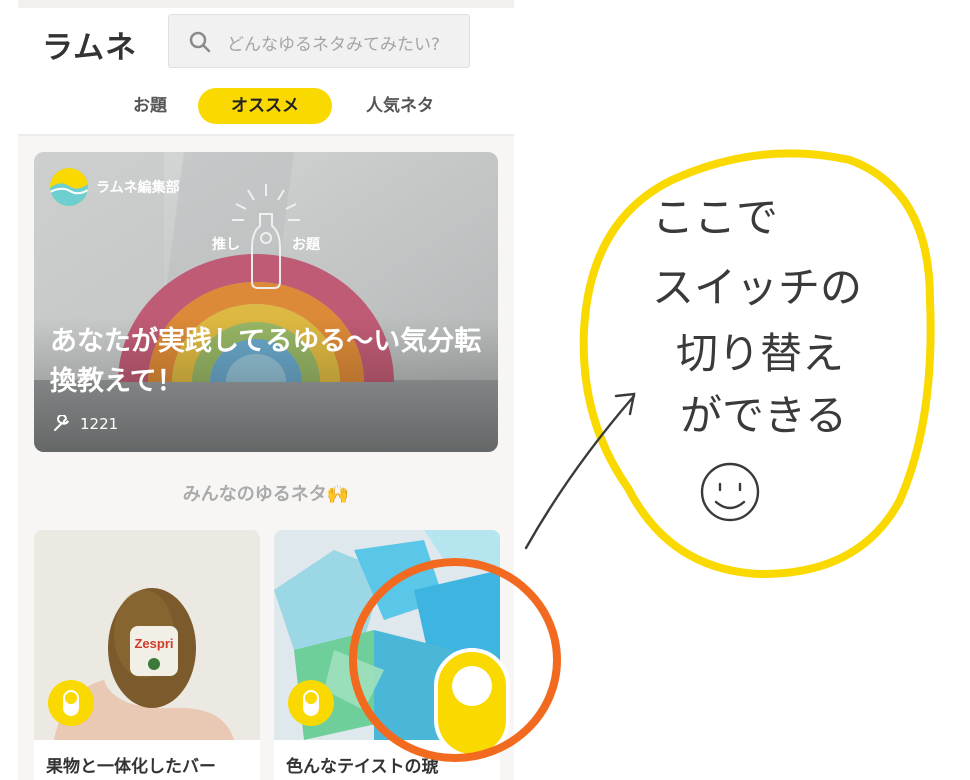  What do you see at coordinates (266, 494) in the screenshot?
I see `section-heading: みんなのゆるネタ🙌` at bounding box center [266, 494].